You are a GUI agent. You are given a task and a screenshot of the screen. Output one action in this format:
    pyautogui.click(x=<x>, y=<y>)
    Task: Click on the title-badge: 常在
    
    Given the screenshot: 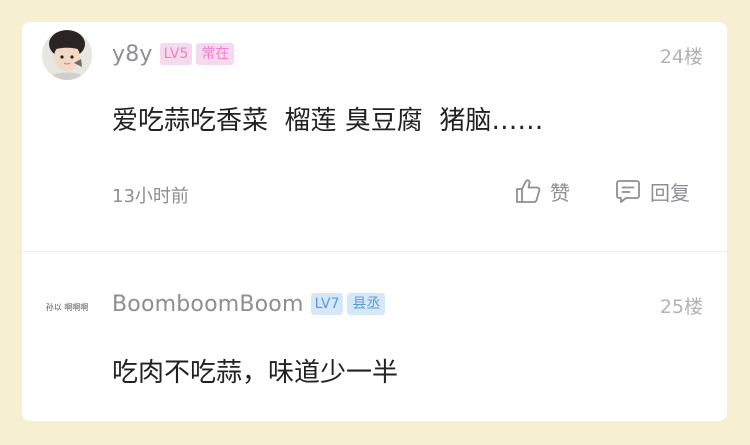 What is the action you would take?
    pyautogui.click(x=215, y=54)
    